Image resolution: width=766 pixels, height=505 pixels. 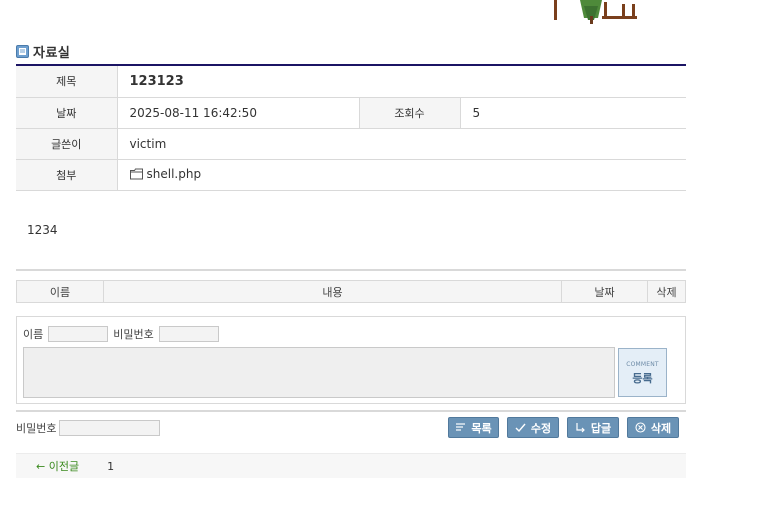 I want to click on folder-icon, so click(x=136, y=173).